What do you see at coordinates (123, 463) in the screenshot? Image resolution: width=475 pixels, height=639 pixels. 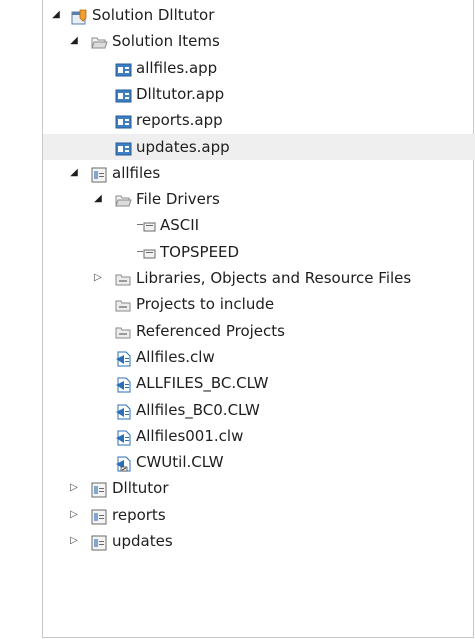 I see `clw-link-file-icon` at bounding box center [123, 463].